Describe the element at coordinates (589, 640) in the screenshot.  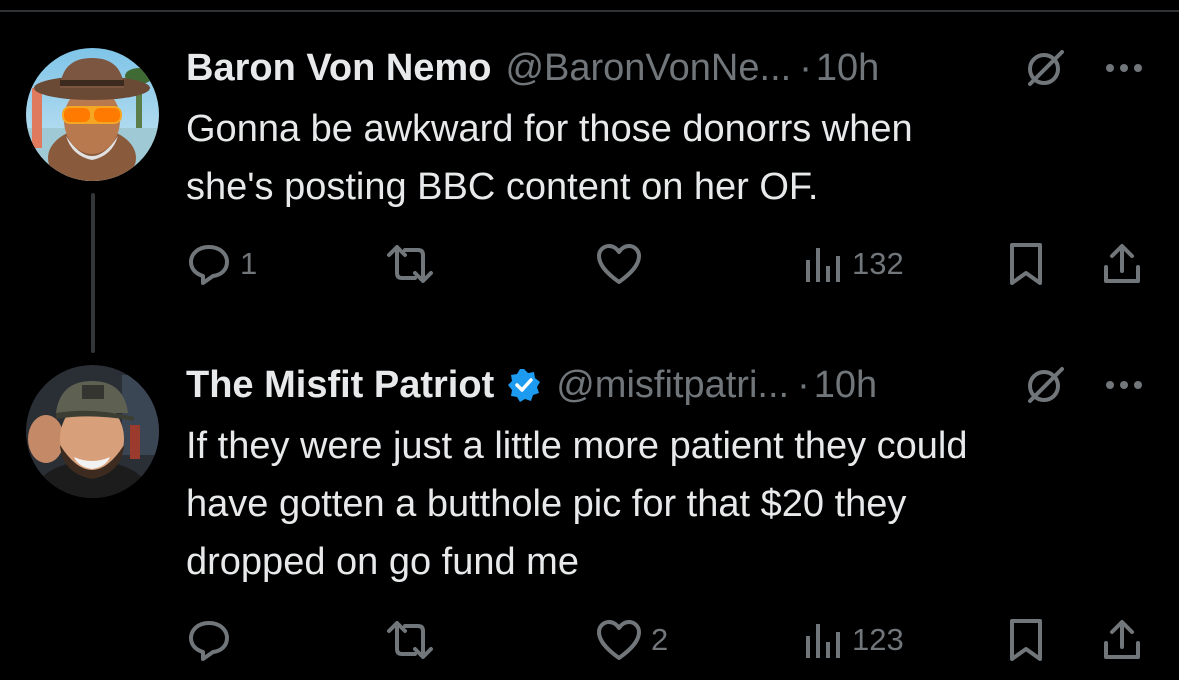
I see `action-bar: 2 123` at that location.